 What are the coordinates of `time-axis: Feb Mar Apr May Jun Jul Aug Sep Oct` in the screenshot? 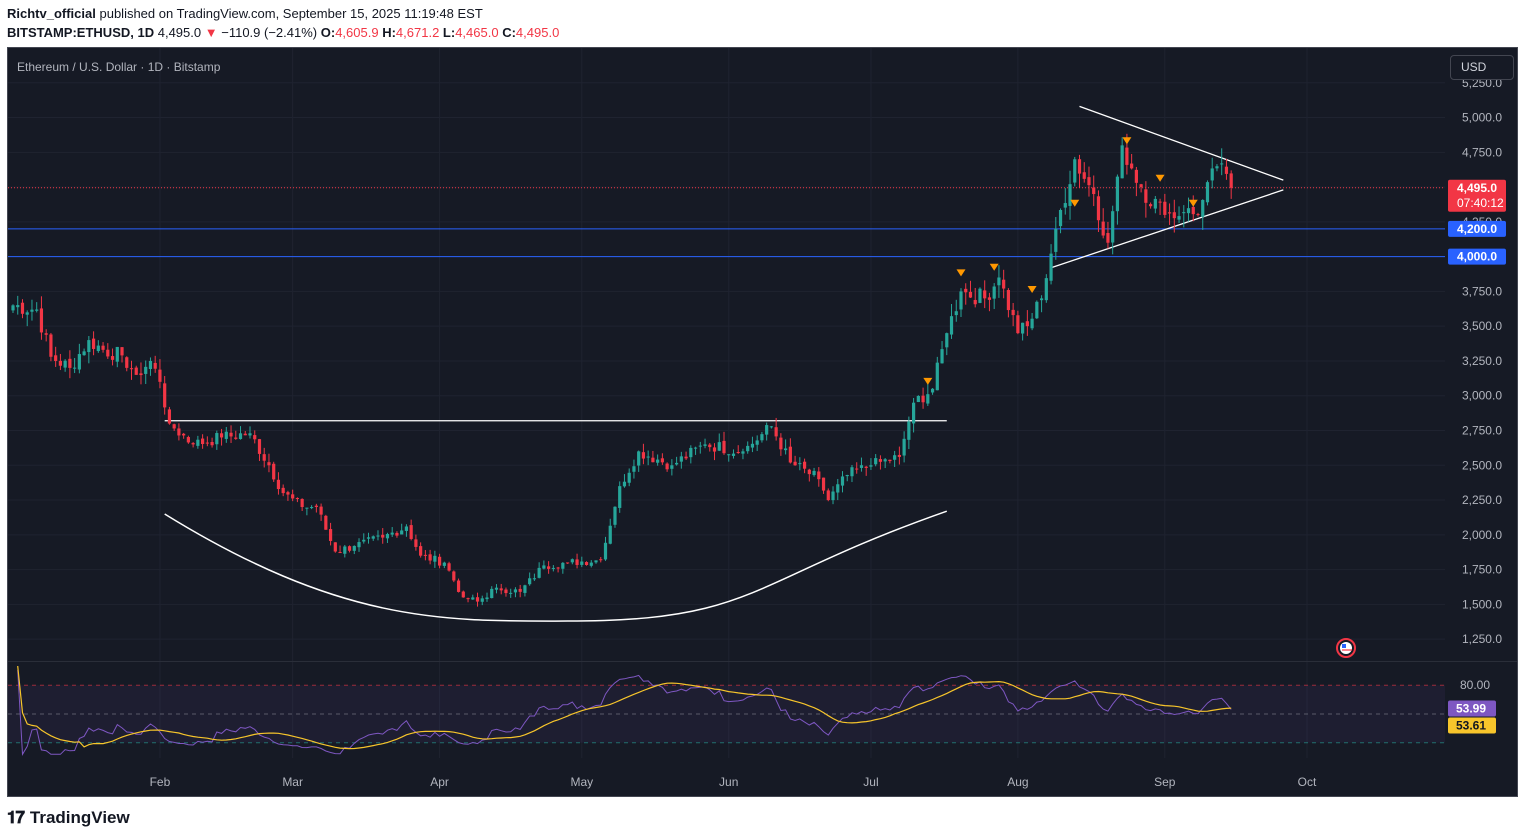 It's located at (733, 782).